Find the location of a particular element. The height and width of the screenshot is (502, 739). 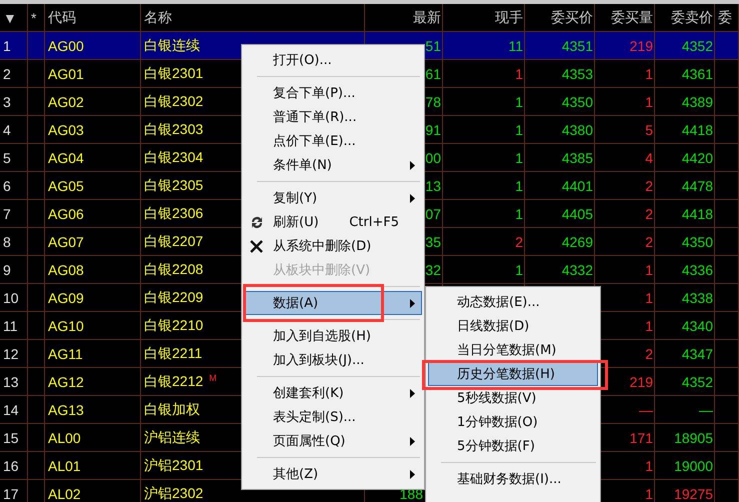

name-cell: 白银2209 is located at coordinates (174, 297).